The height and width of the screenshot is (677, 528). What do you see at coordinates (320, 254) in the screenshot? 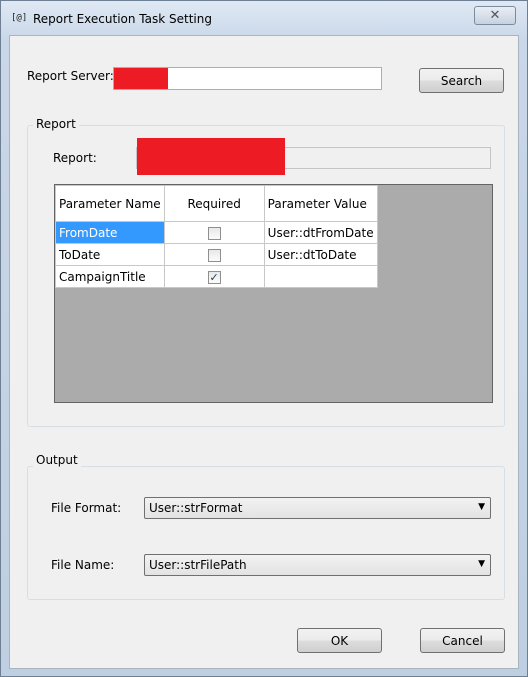
I see `param-value-cell: User::dtToDate` at bounding box center [320, 254].